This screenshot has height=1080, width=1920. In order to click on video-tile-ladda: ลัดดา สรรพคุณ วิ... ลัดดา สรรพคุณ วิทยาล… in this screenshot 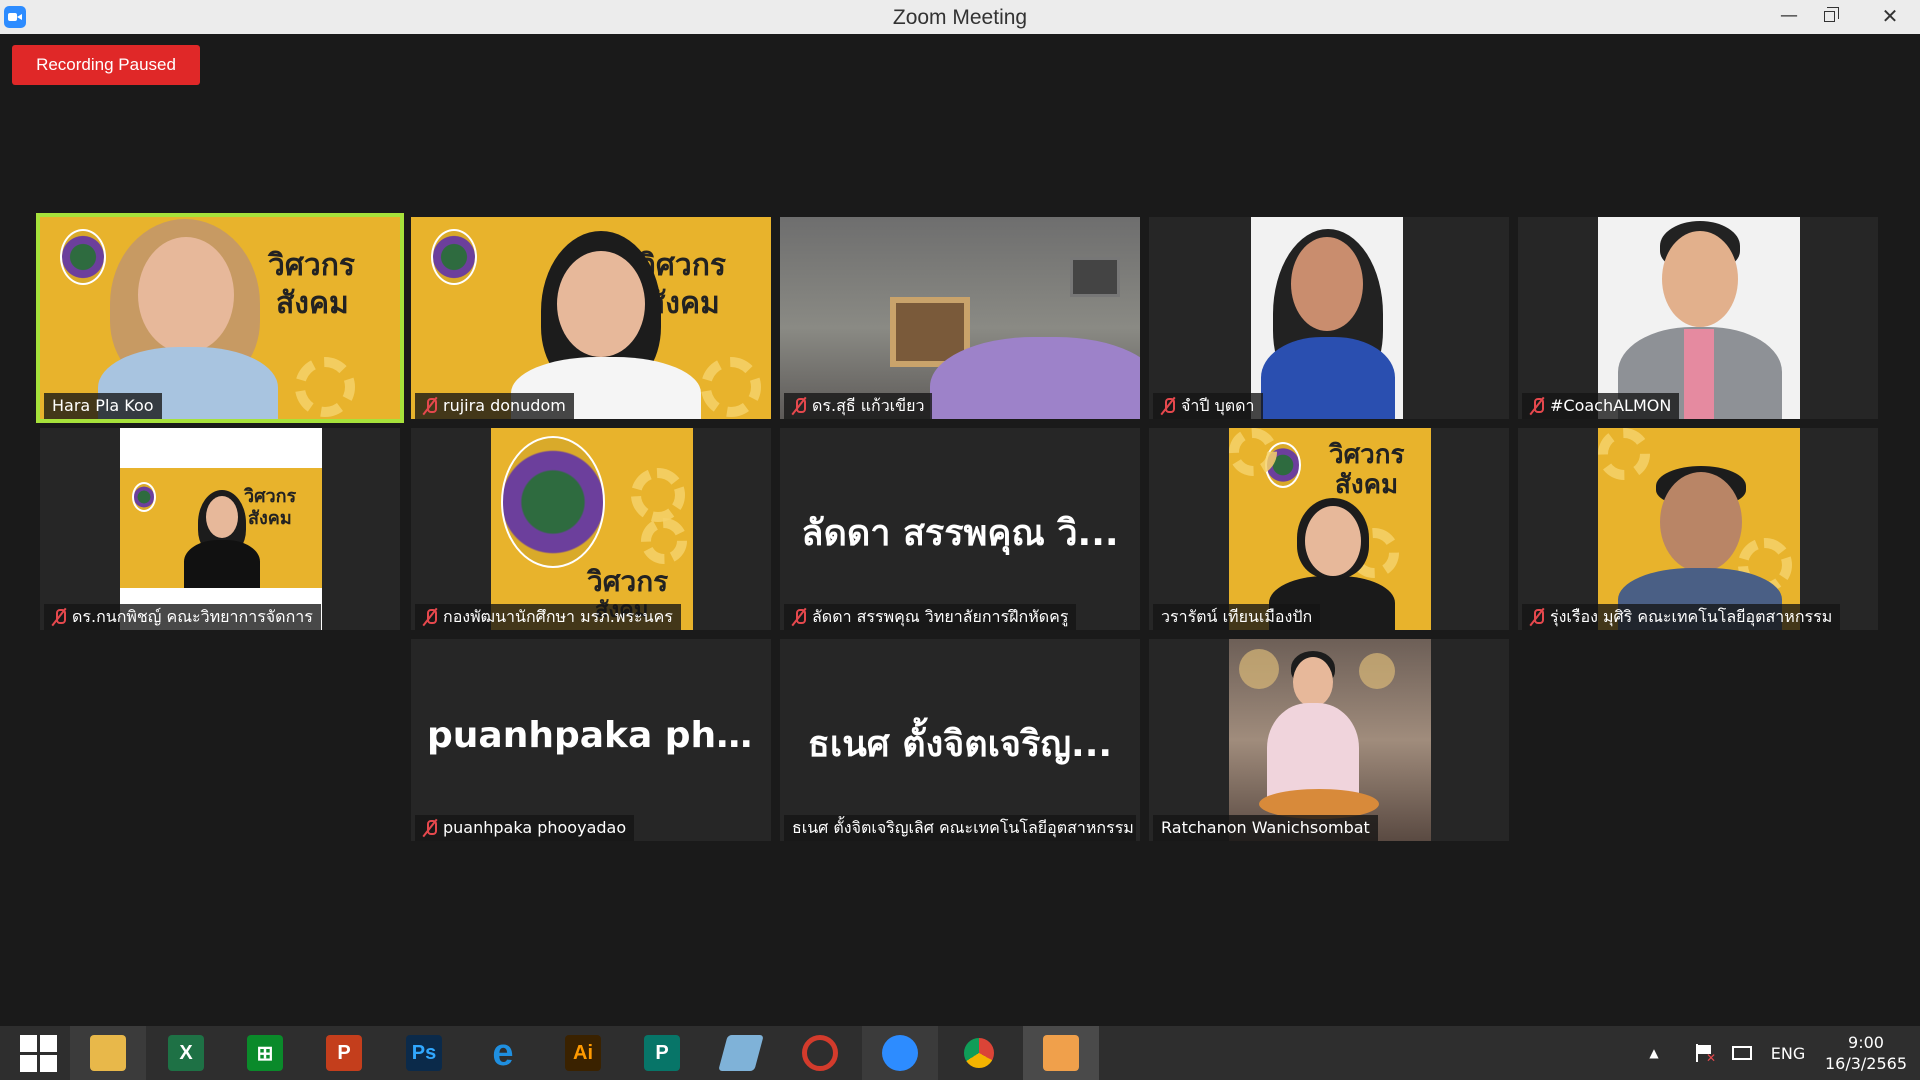, I will do `click(960, 529)`.